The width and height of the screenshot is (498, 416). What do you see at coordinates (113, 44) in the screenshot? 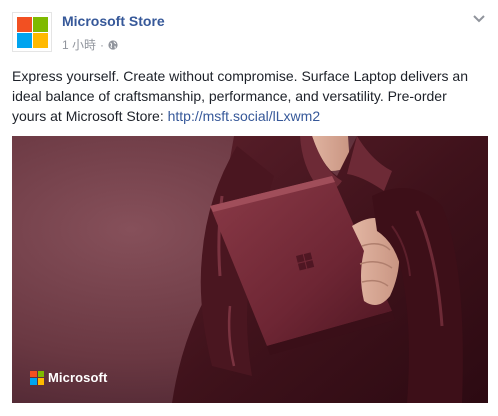
I see `globe-icon` at bounding box center [113, 44].